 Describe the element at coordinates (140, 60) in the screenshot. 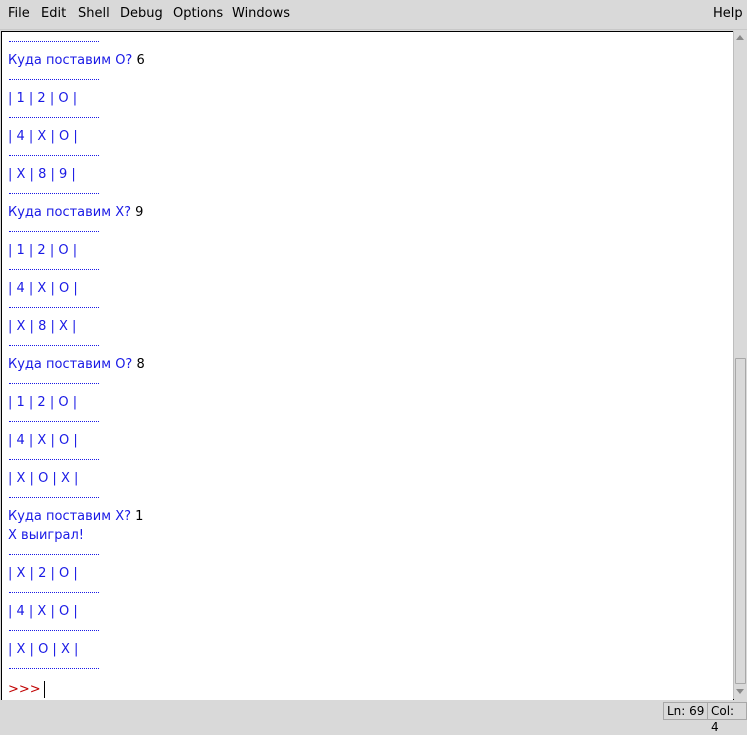

I see `user-answer: 6` at that location.